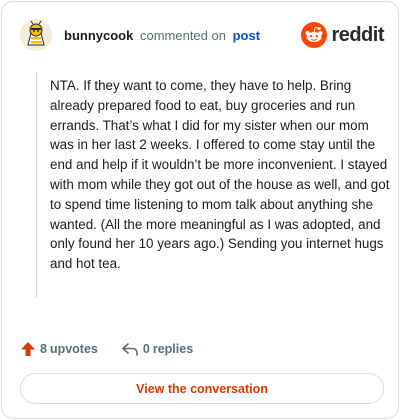 This screenshot has height=420, width=400. What do you see at coordinates (98, 35) in the screenshot?
I see `username-link: bunnycook` at bounding box center [98, 35].